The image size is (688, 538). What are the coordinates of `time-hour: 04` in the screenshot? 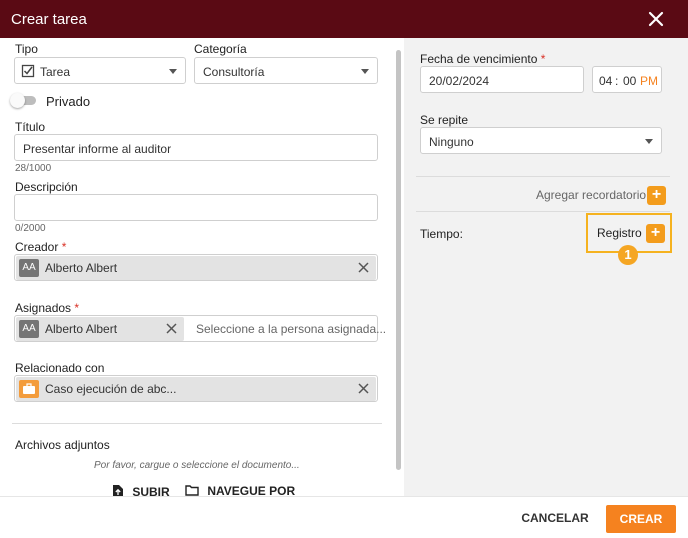 It's located at (606, 81).